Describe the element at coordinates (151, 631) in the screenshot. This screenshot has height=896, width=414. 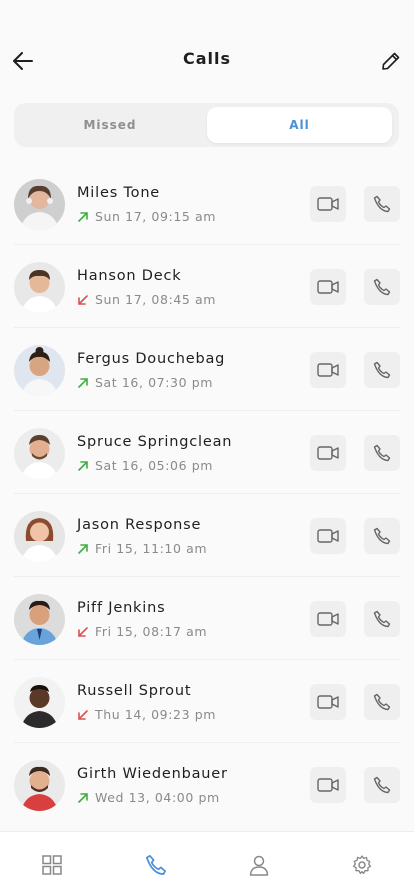
I see `call-time: Fri 15, 08:17 am` at that location.